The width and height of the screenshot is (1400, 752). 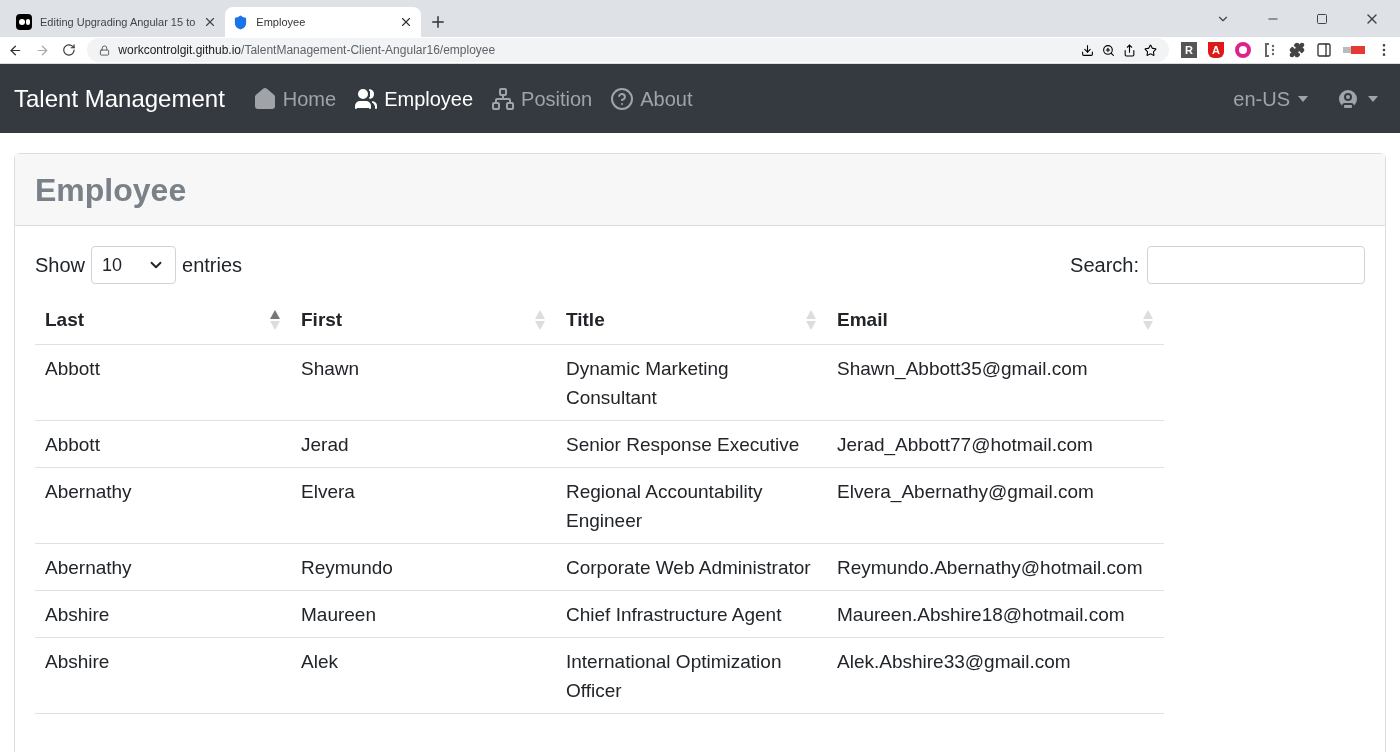 I want to click on column-header: First, so click(x=423, y=320).